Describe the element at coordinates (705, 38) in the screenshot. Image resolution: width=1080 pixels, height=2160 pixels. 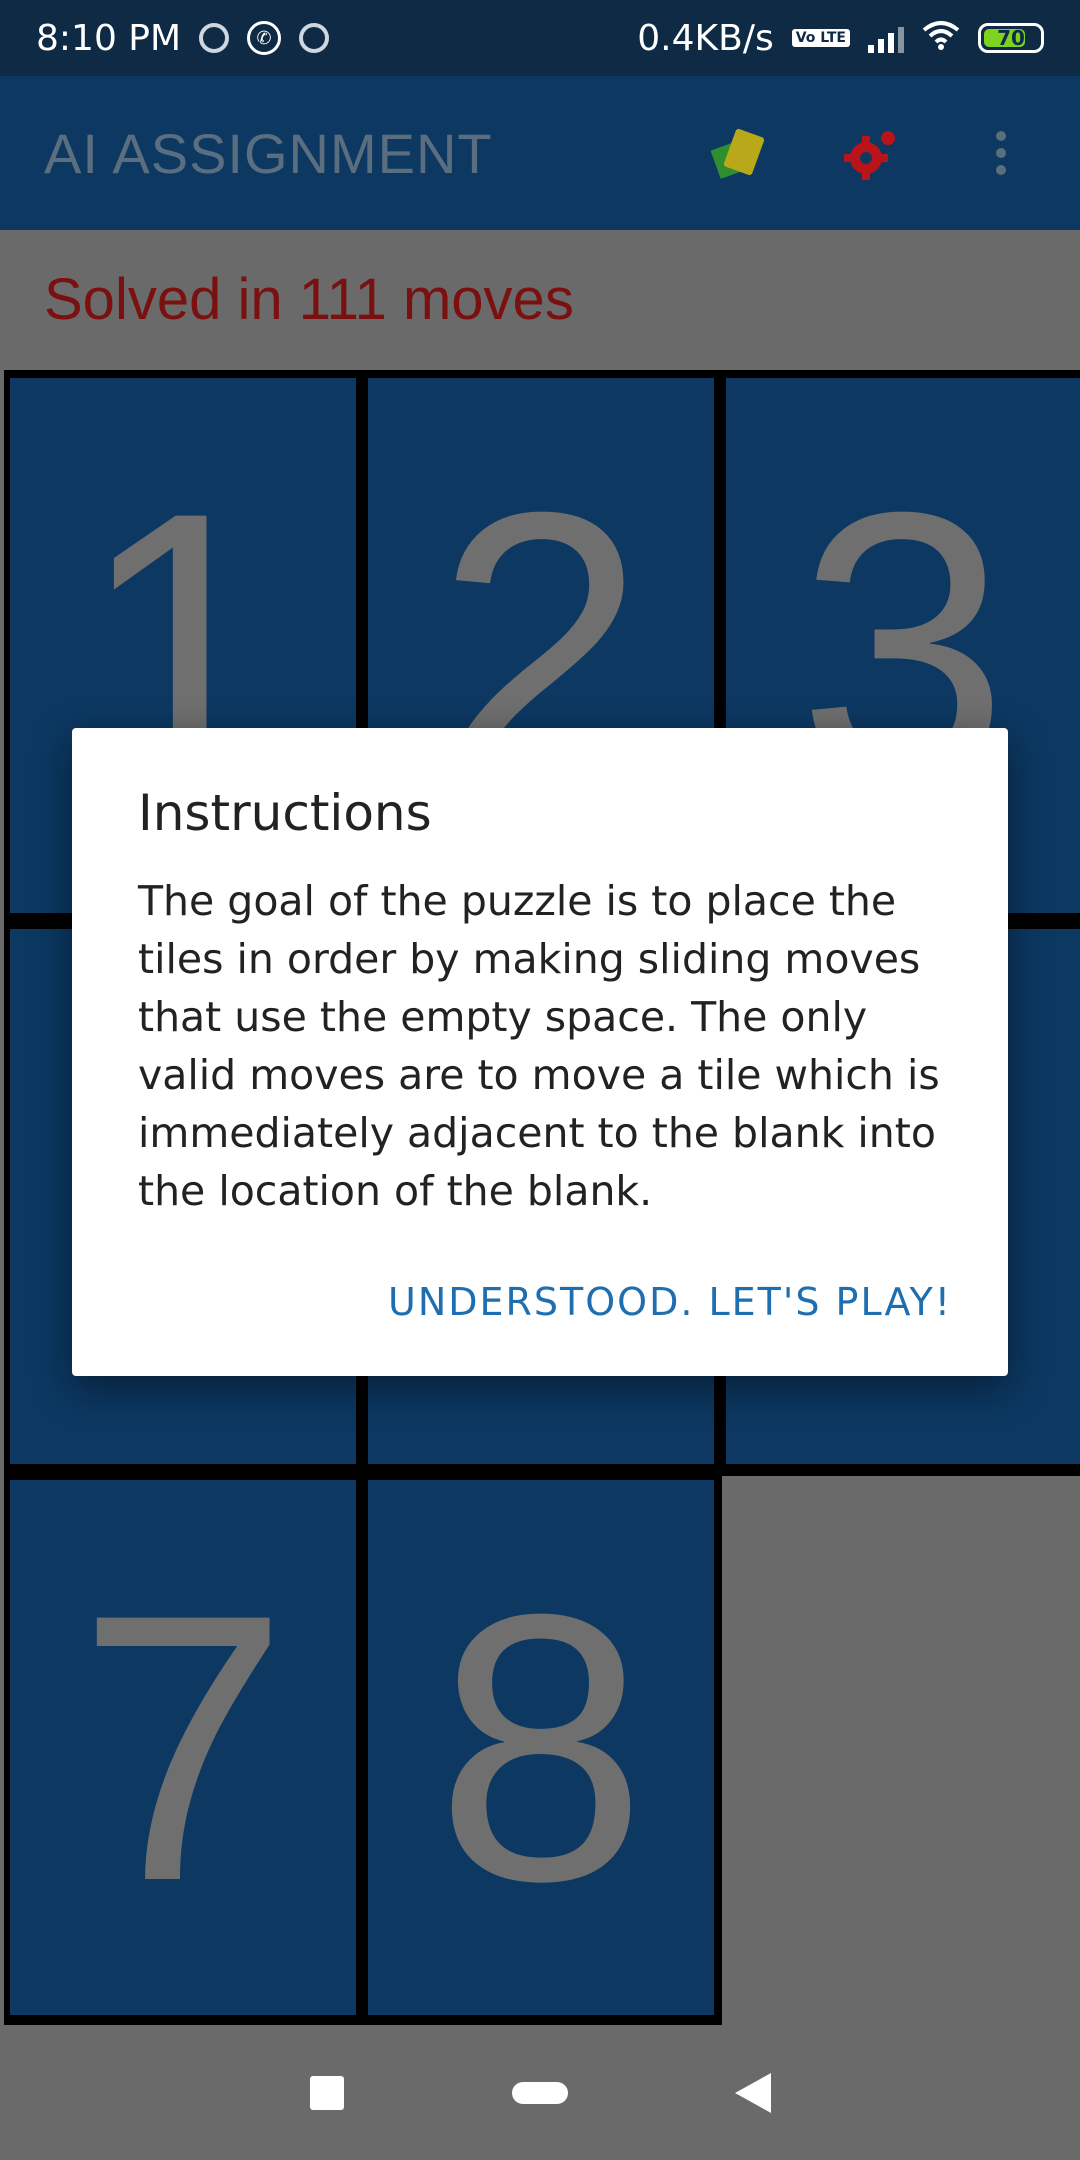
I see `network-speed: 0.4KB/s` at that location.